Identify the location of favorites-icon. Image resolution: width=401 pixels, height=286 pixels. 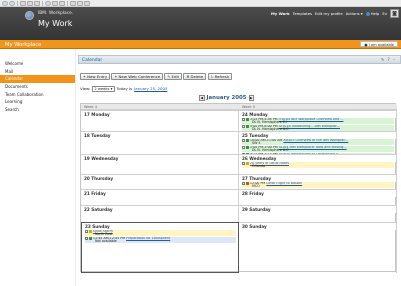
(55, 3).